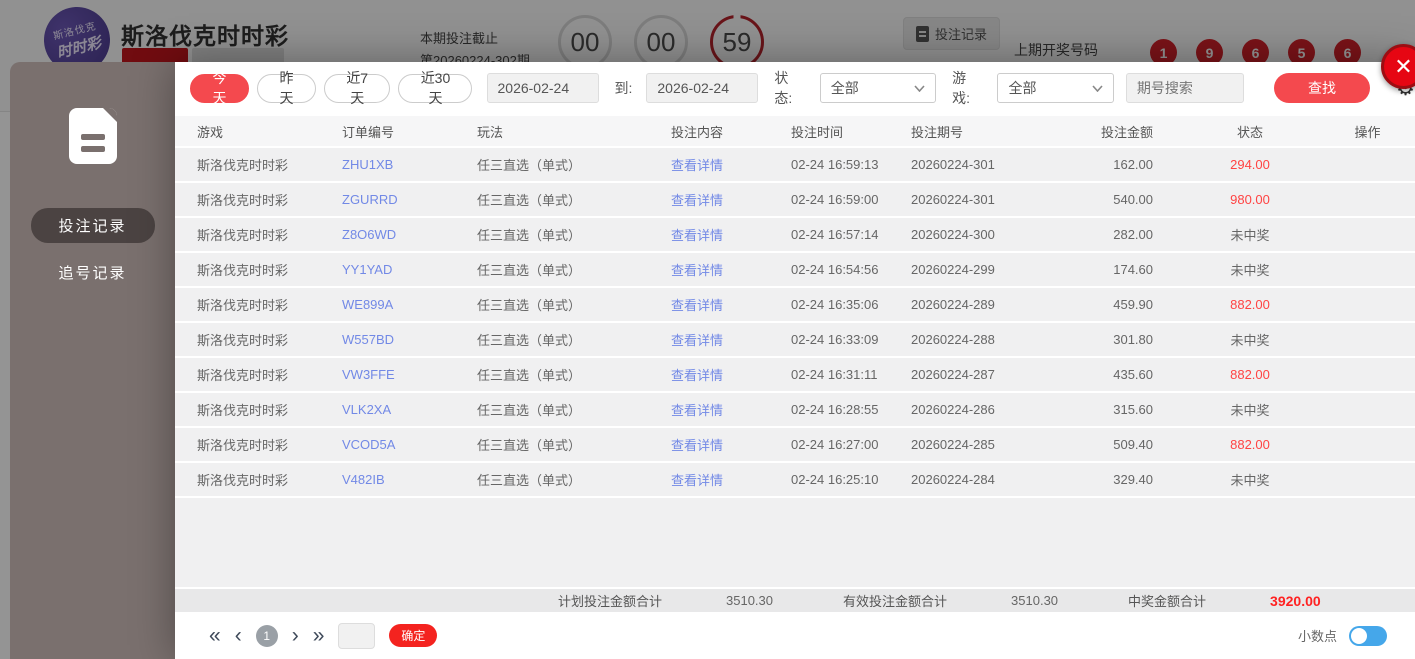  What do you see at coordinates (1250, 199) in the screenshot?
I see `cell-status: 980.00` at bounding box center [1250, 199].